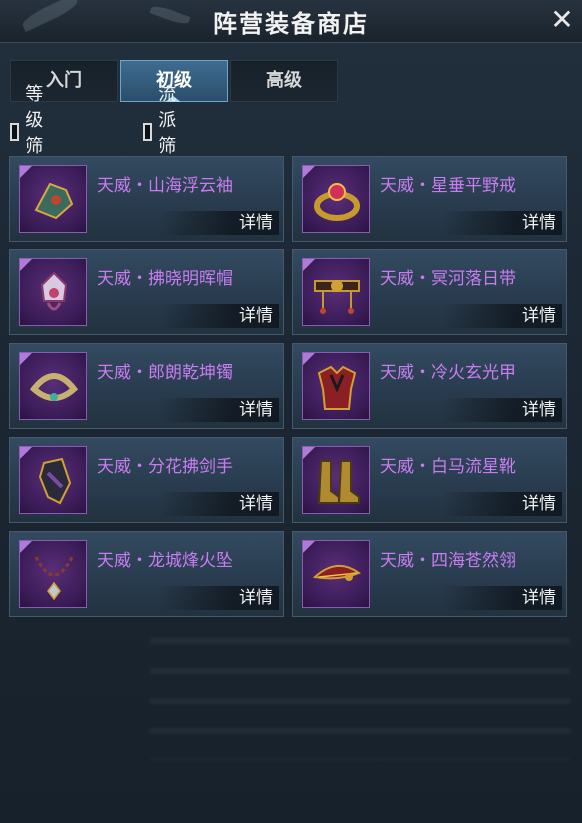 This screenshot has height=823, width=582. Describe the element at coordinates (164, 133) in the screenshot. I see `school-filter-checkbox: 流派筛选` at that location.